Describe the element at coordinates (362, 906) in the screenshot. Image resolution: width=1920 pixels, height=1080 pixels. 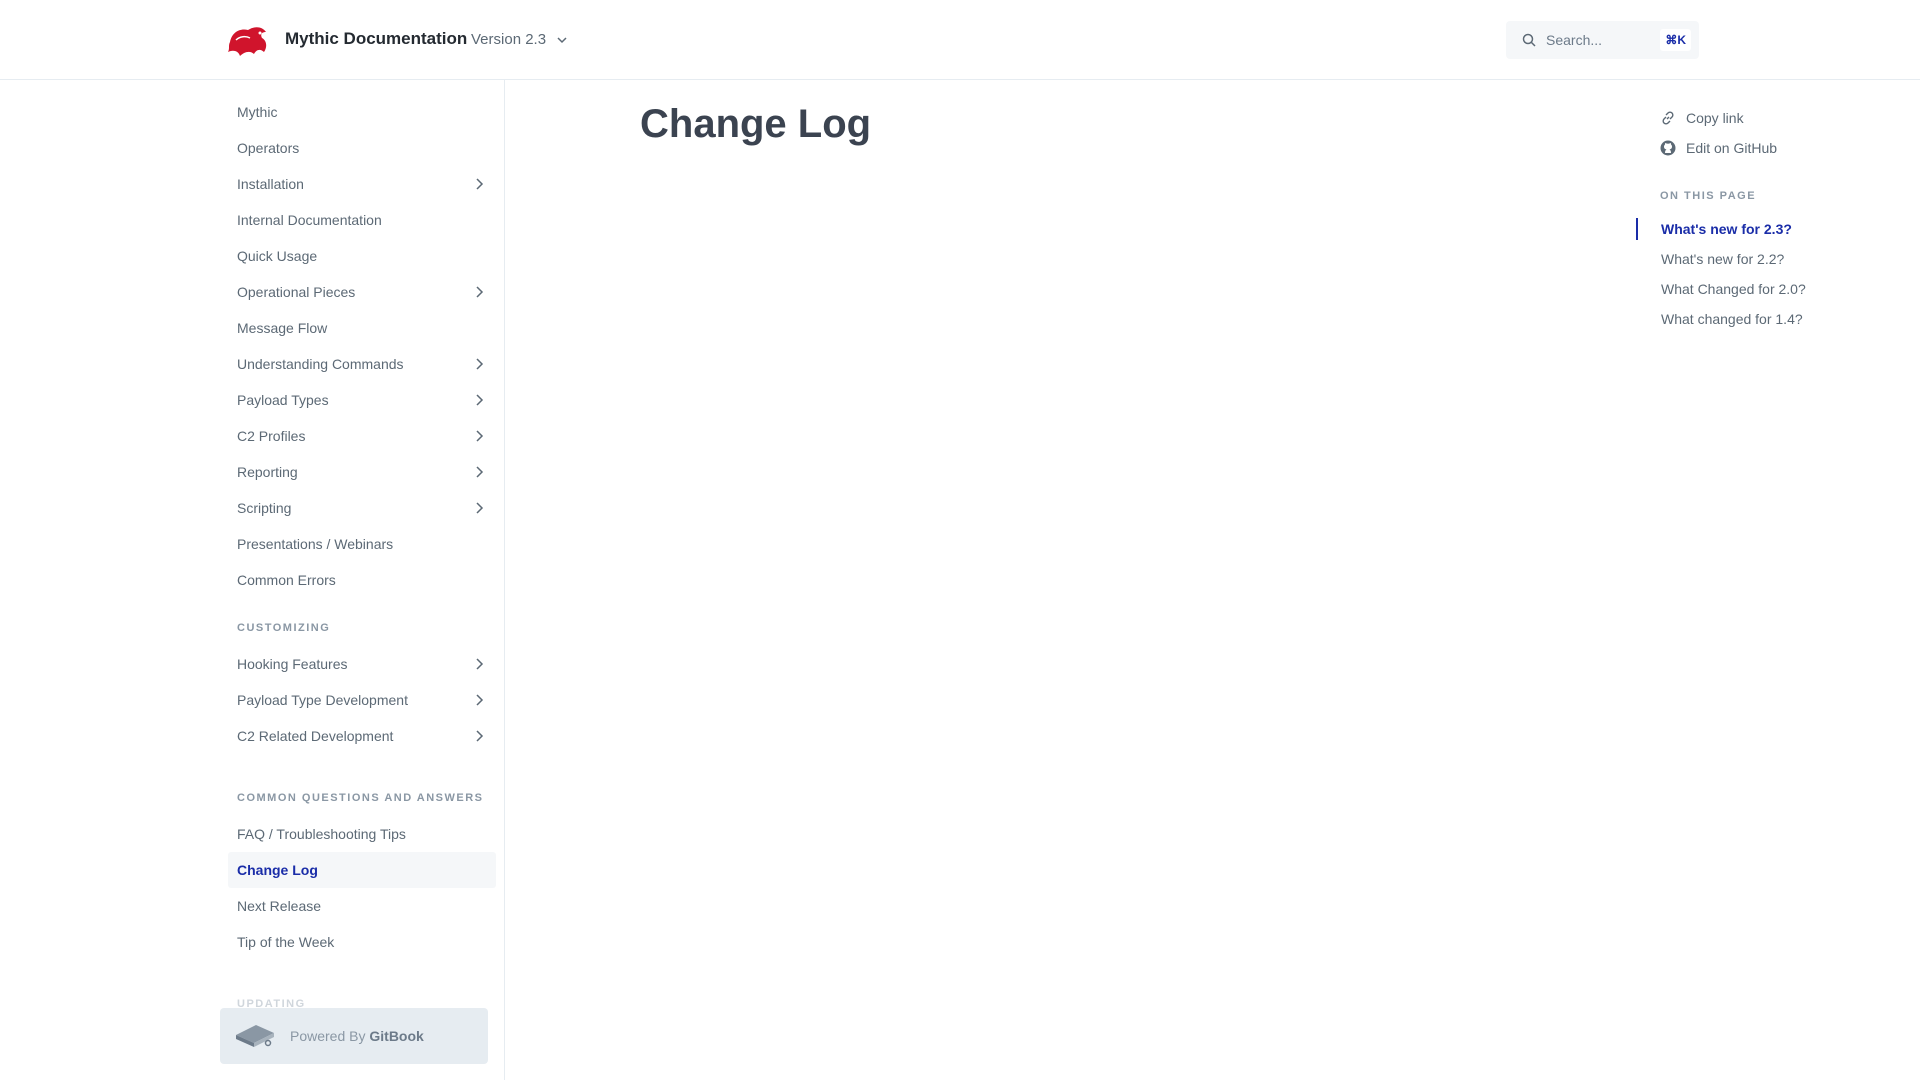
I see `sidebar-item-next-release: Next Release` at that location.